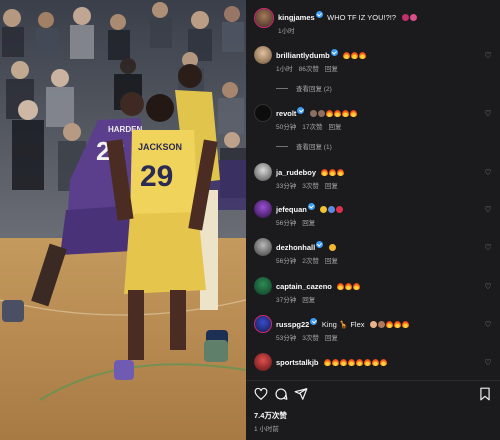  What do you see at coordinates (286, 31) in the screenshot?
I see `caption-time: 1小时` at bounding box center [286, 31].